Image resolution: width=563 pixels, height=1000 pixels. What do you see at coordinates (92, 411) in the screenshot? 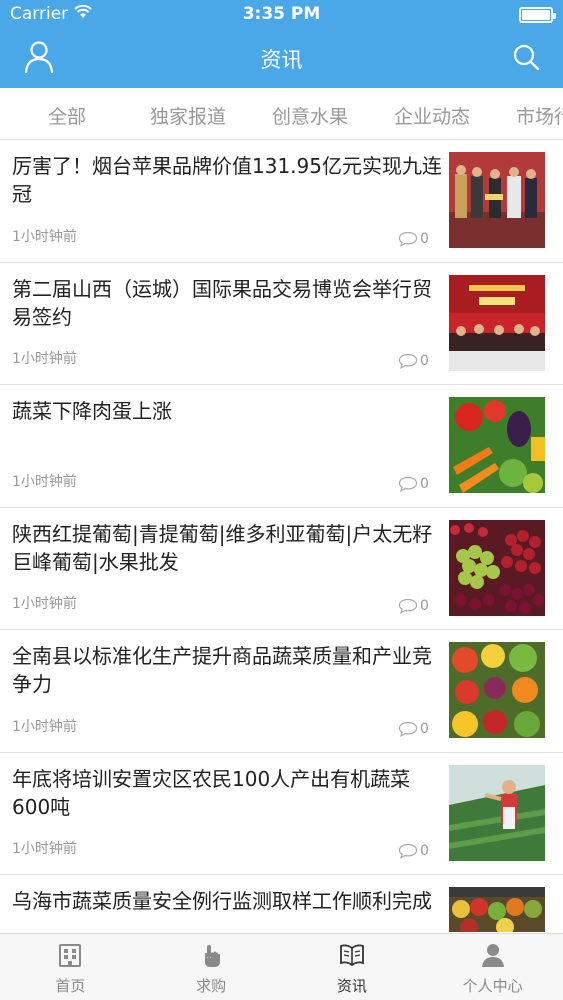
I see `article-title: 蔬菜下降肉蛋上涨` at bounding box center [92, 411].